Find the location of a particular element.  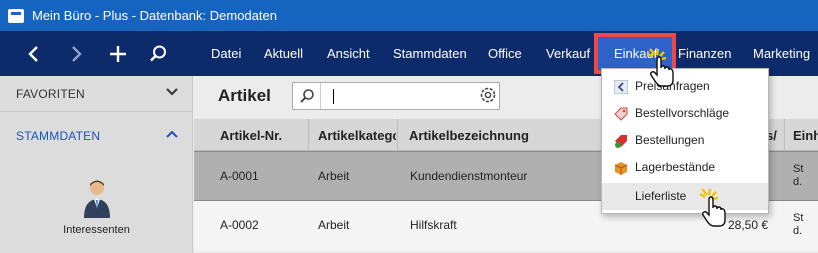

sidebar-favoriten-label: FAVORITEN is located at coordinates (50, 93).